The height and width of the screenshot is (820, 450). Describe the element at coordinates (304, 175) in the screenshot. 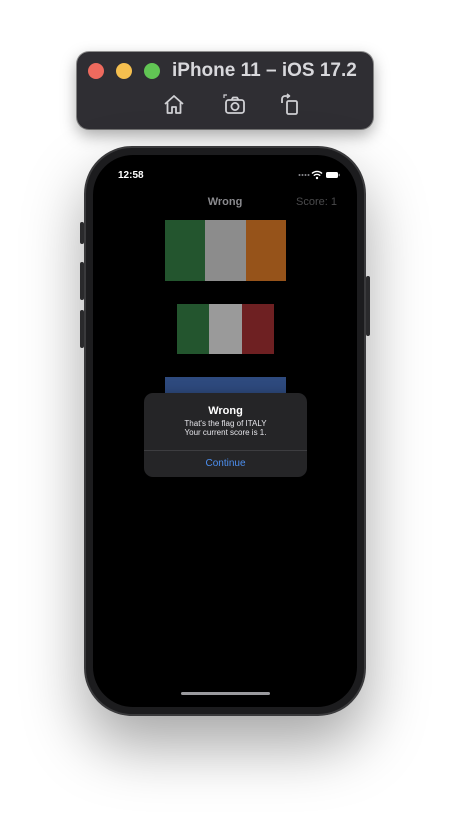

I see `signal-icon` at that location.